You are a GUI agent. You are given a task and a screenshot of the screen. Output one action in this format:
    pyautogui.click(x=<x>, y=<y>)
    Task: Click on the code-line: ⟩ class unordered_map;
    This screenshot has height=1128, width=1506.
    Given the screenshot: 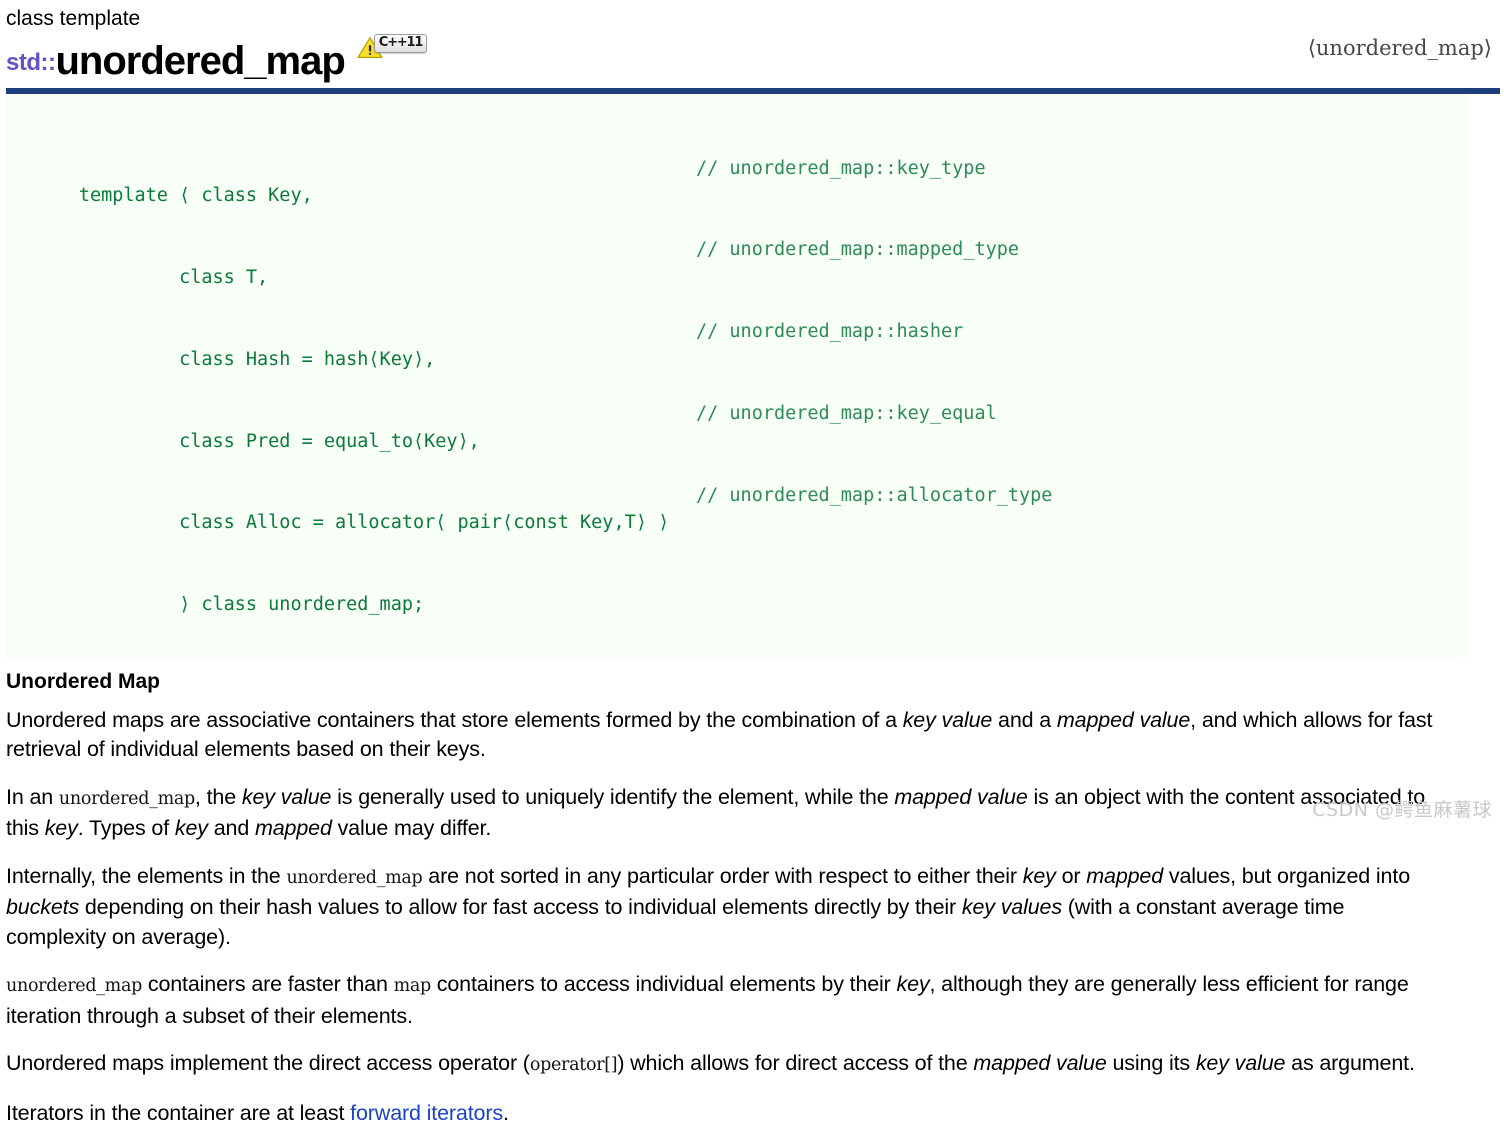 What is the action you would take?
    pyautogui.click(x=740, y=589)
    